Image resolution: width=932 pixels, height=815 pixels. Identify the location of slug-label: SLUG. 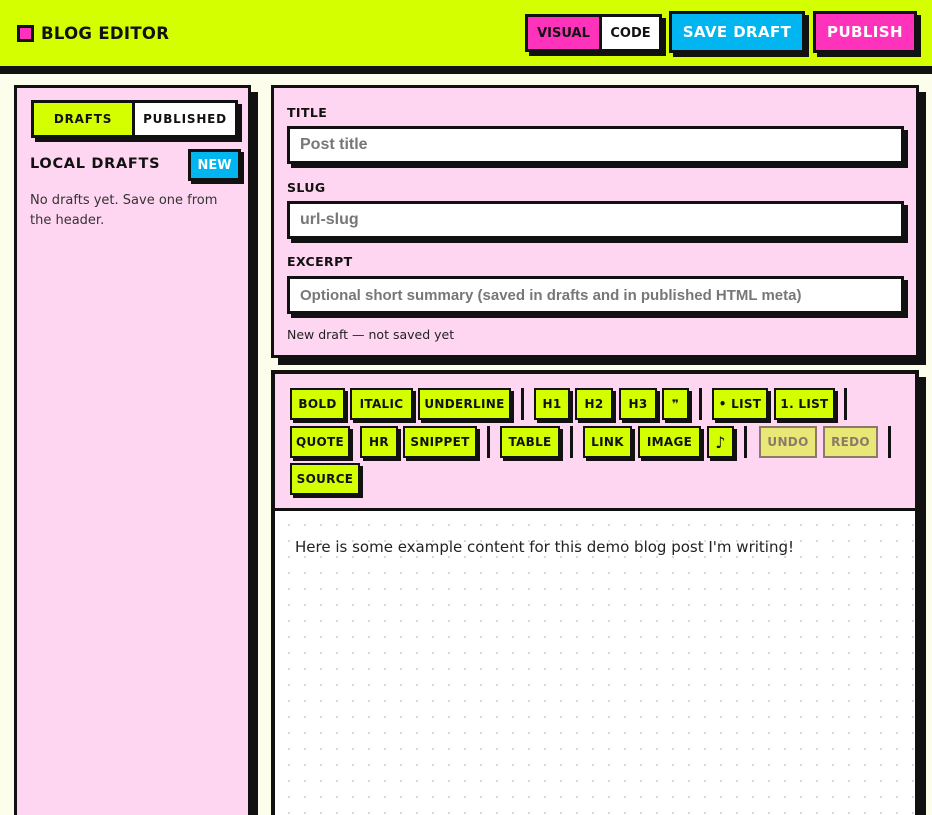
(306, 187).